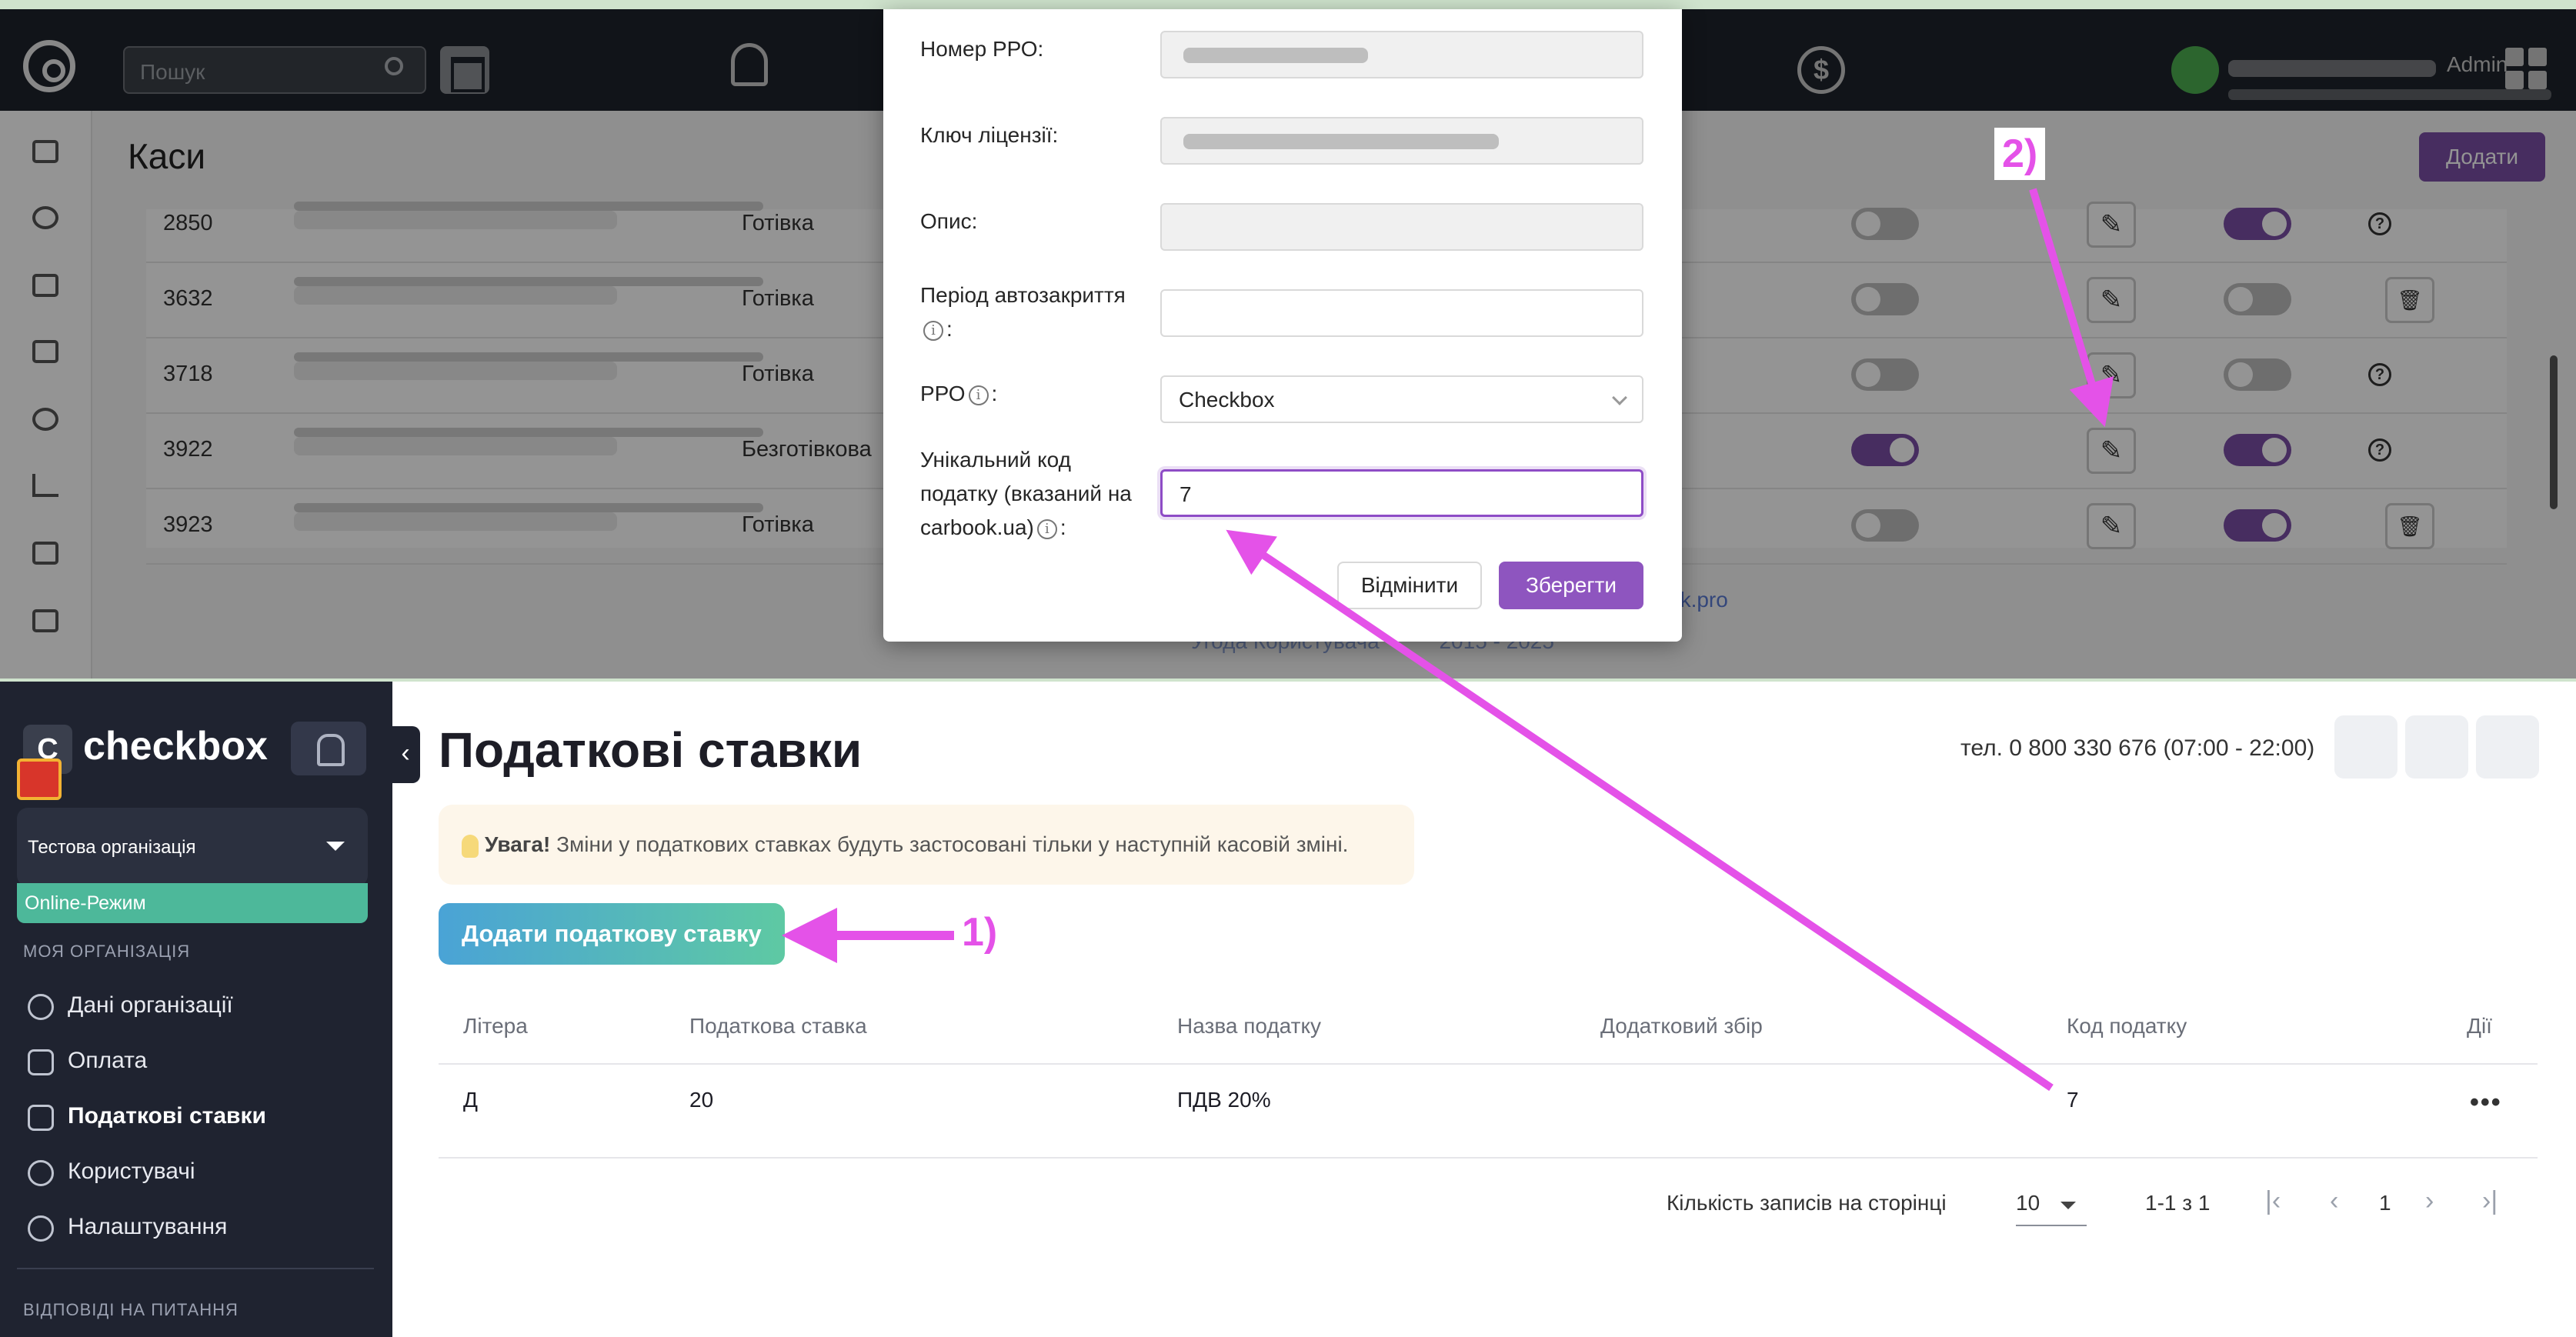  Describe the element at coordinates (328, 748) in the screenshot. I see `bell-icon` at that location.